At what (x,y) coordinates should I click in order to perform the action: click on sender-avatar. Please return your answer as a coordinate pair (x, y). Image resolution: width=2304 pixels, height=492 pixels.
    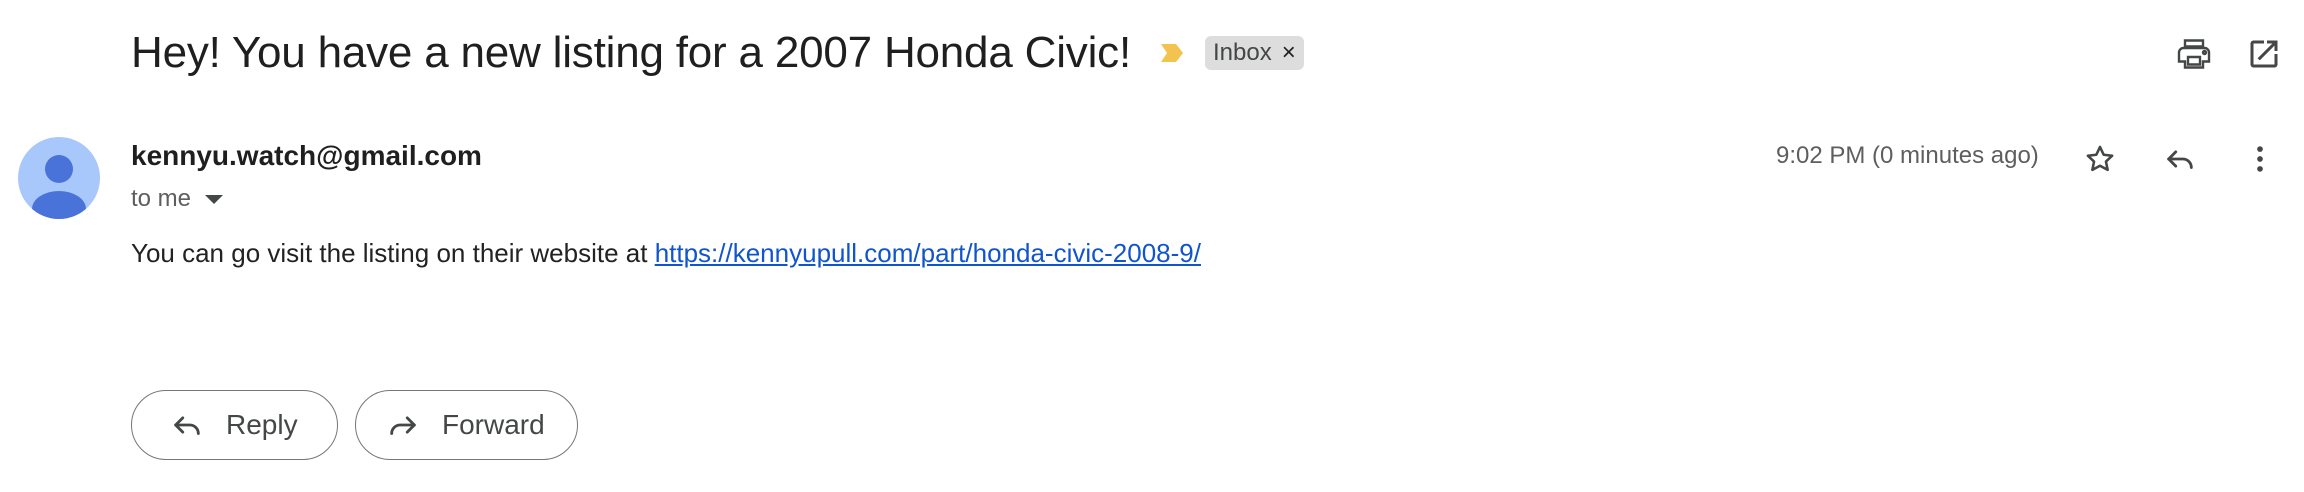
    Looking at the image, I should click on (59, 178).